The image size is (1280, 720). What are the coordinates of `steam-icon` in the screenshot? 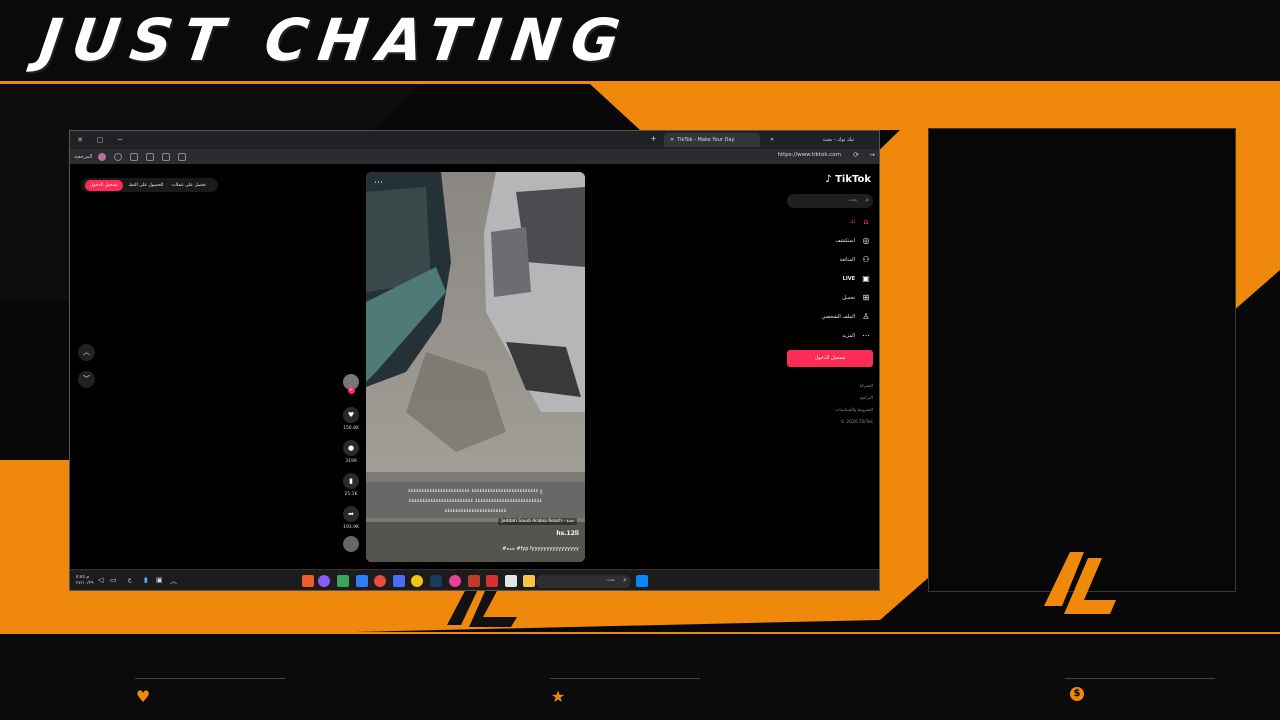 It's located at (436, 581).